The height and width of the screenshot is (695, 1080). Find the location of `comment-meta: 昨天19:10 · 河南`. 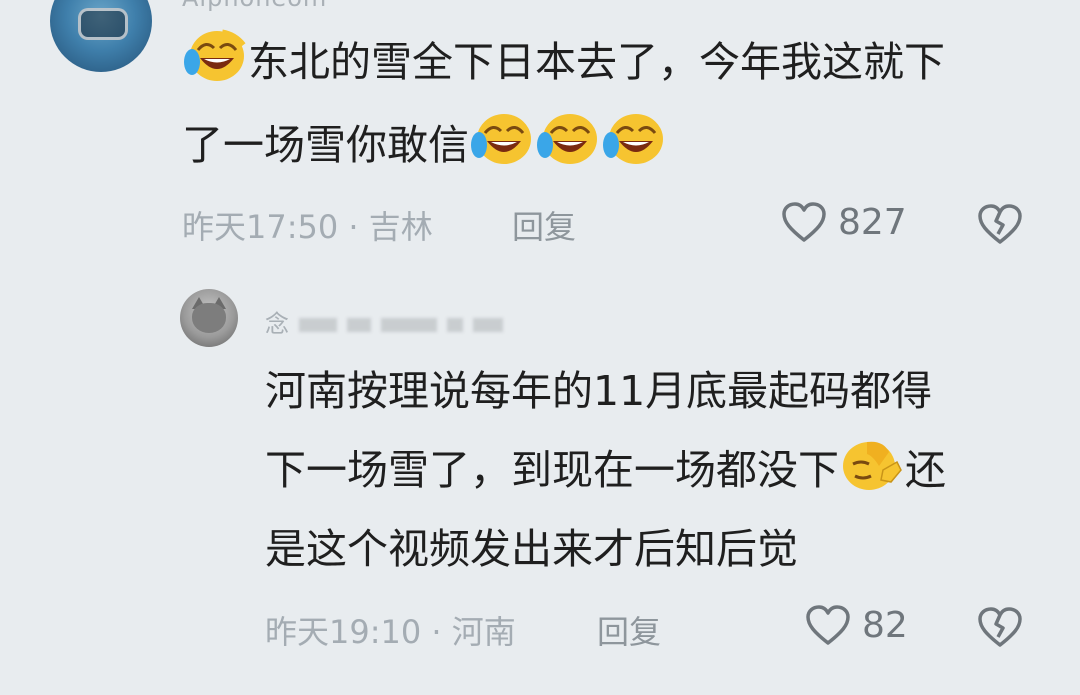

comment-meta: 昨天19:10 · 河南 is located at coordinates (390, 630).